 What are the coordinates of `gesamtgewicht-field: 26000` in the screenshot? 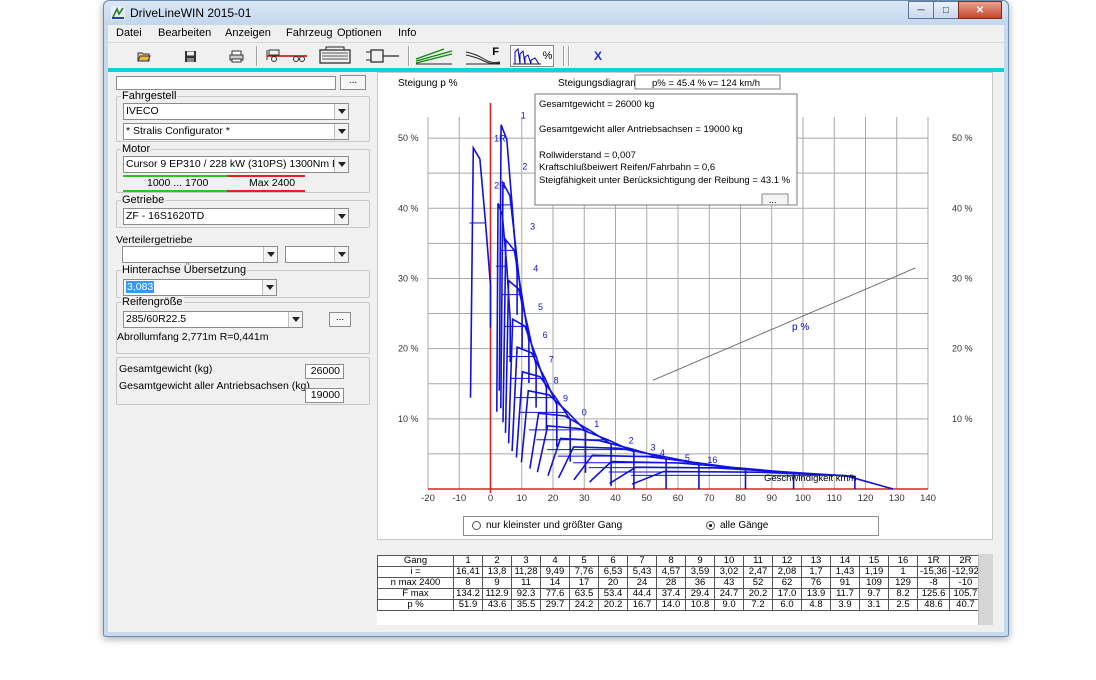 It's located at (324, 371).